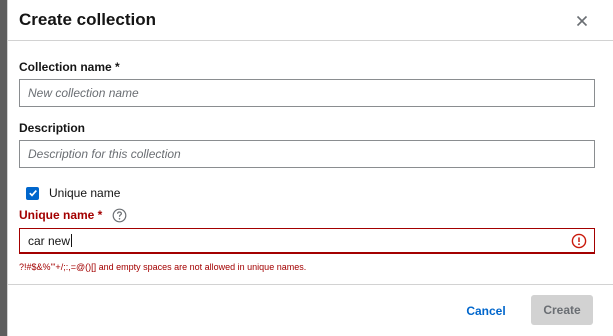  I want to click on close-icon, so click(582, 21).